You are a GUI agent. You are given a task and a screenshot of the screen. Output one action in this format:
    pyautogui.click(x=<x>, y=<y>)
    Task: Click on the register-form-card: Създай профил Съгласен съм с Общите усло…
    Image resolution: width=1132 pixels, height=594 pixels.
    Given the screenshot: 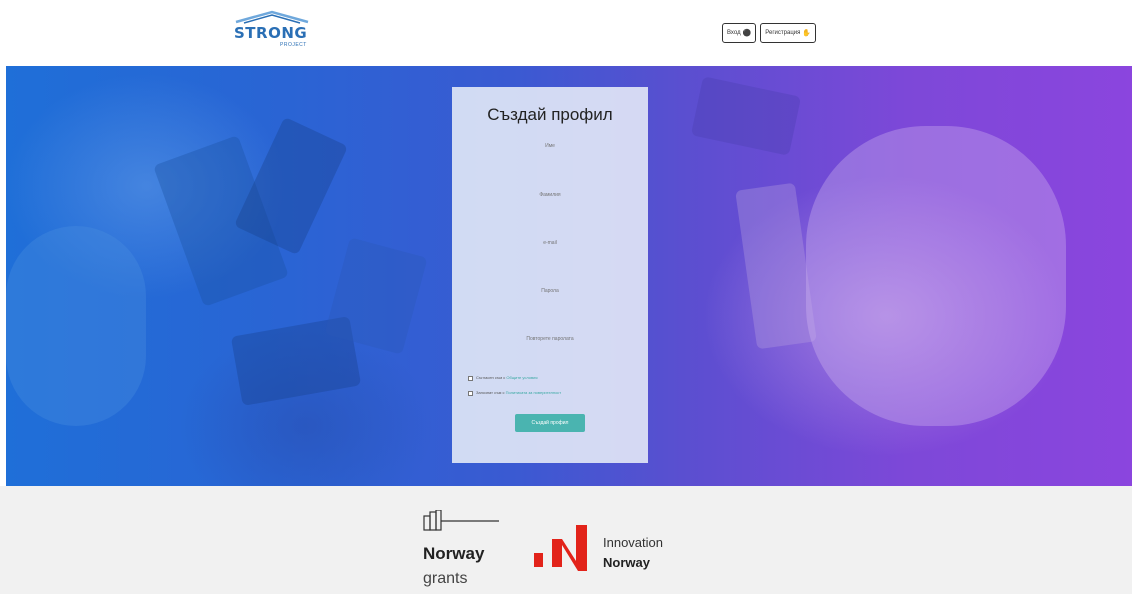 What is the action you would take?
    pyautogui.click(x=550, y=275)
    